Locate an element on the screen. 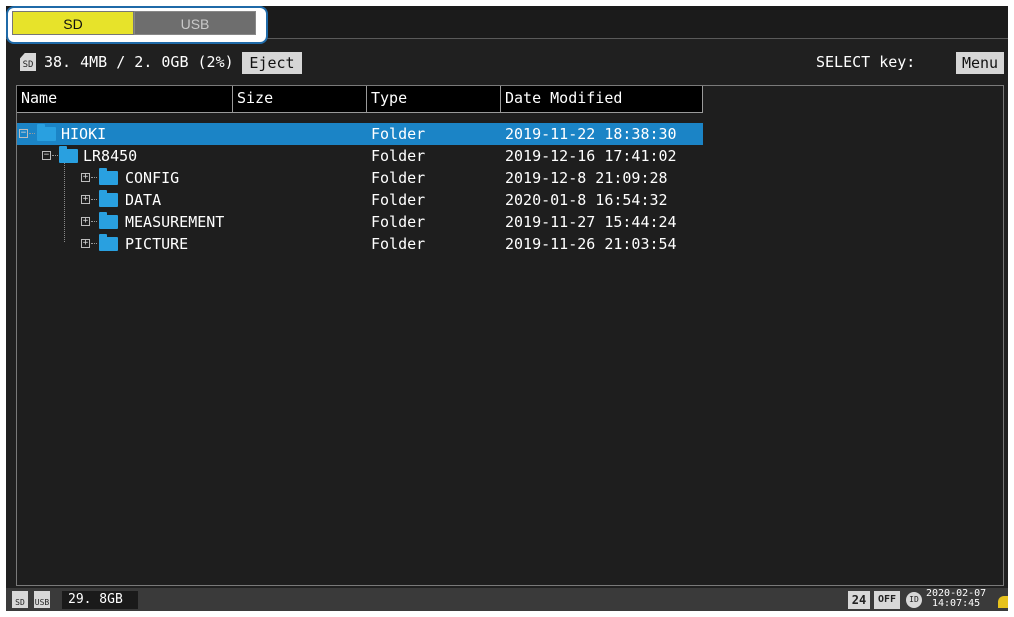 The width and height of the screenshot is (1014, 617). date-time-display: 2020-02-07 14:07:45 is located at coordinates (956, 599).